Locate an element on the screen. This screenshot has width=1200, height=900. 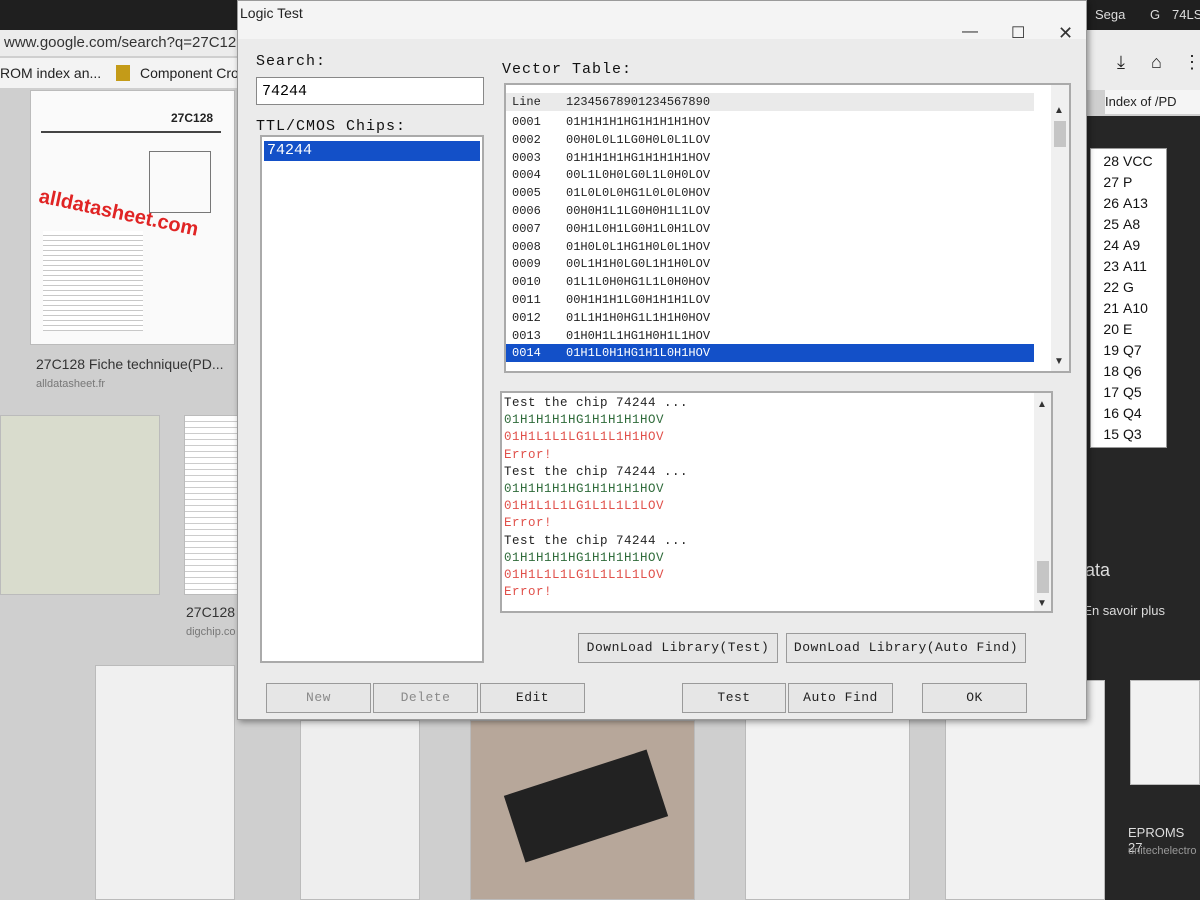
vector-pattern: 01H1L0H1HG1H1L0H1HOV is located at coordinates (638, 353).